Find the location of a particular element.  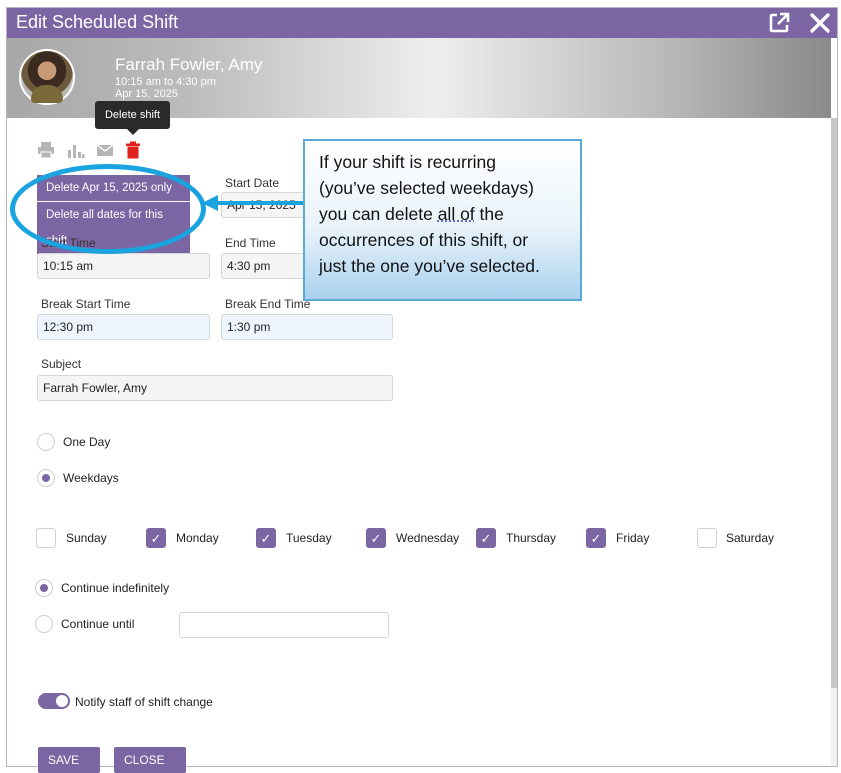

sunday-label: Sunday is located at coordinates (86, 538).